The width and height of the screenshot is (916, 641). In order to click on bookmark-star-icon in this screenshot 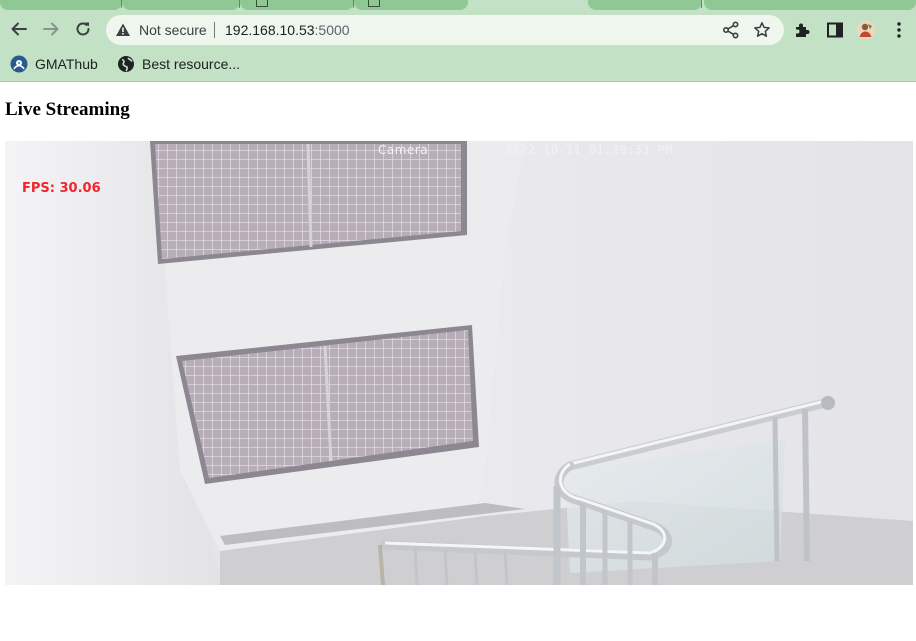, I will do `click(762, 30)`.